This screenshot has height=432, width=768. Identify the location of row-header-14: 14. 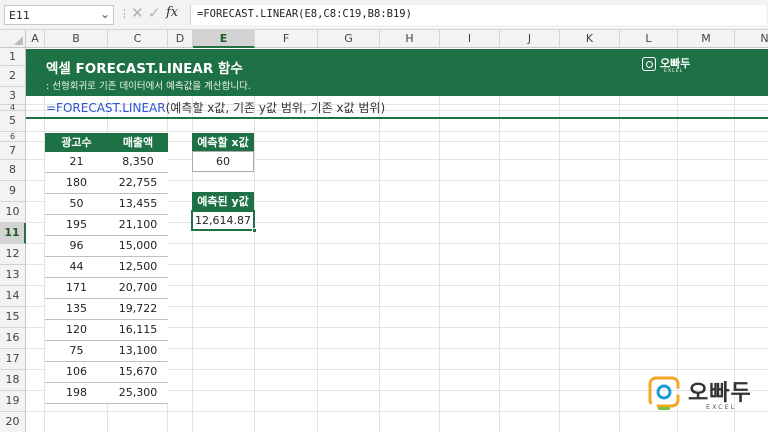
(13, 296).